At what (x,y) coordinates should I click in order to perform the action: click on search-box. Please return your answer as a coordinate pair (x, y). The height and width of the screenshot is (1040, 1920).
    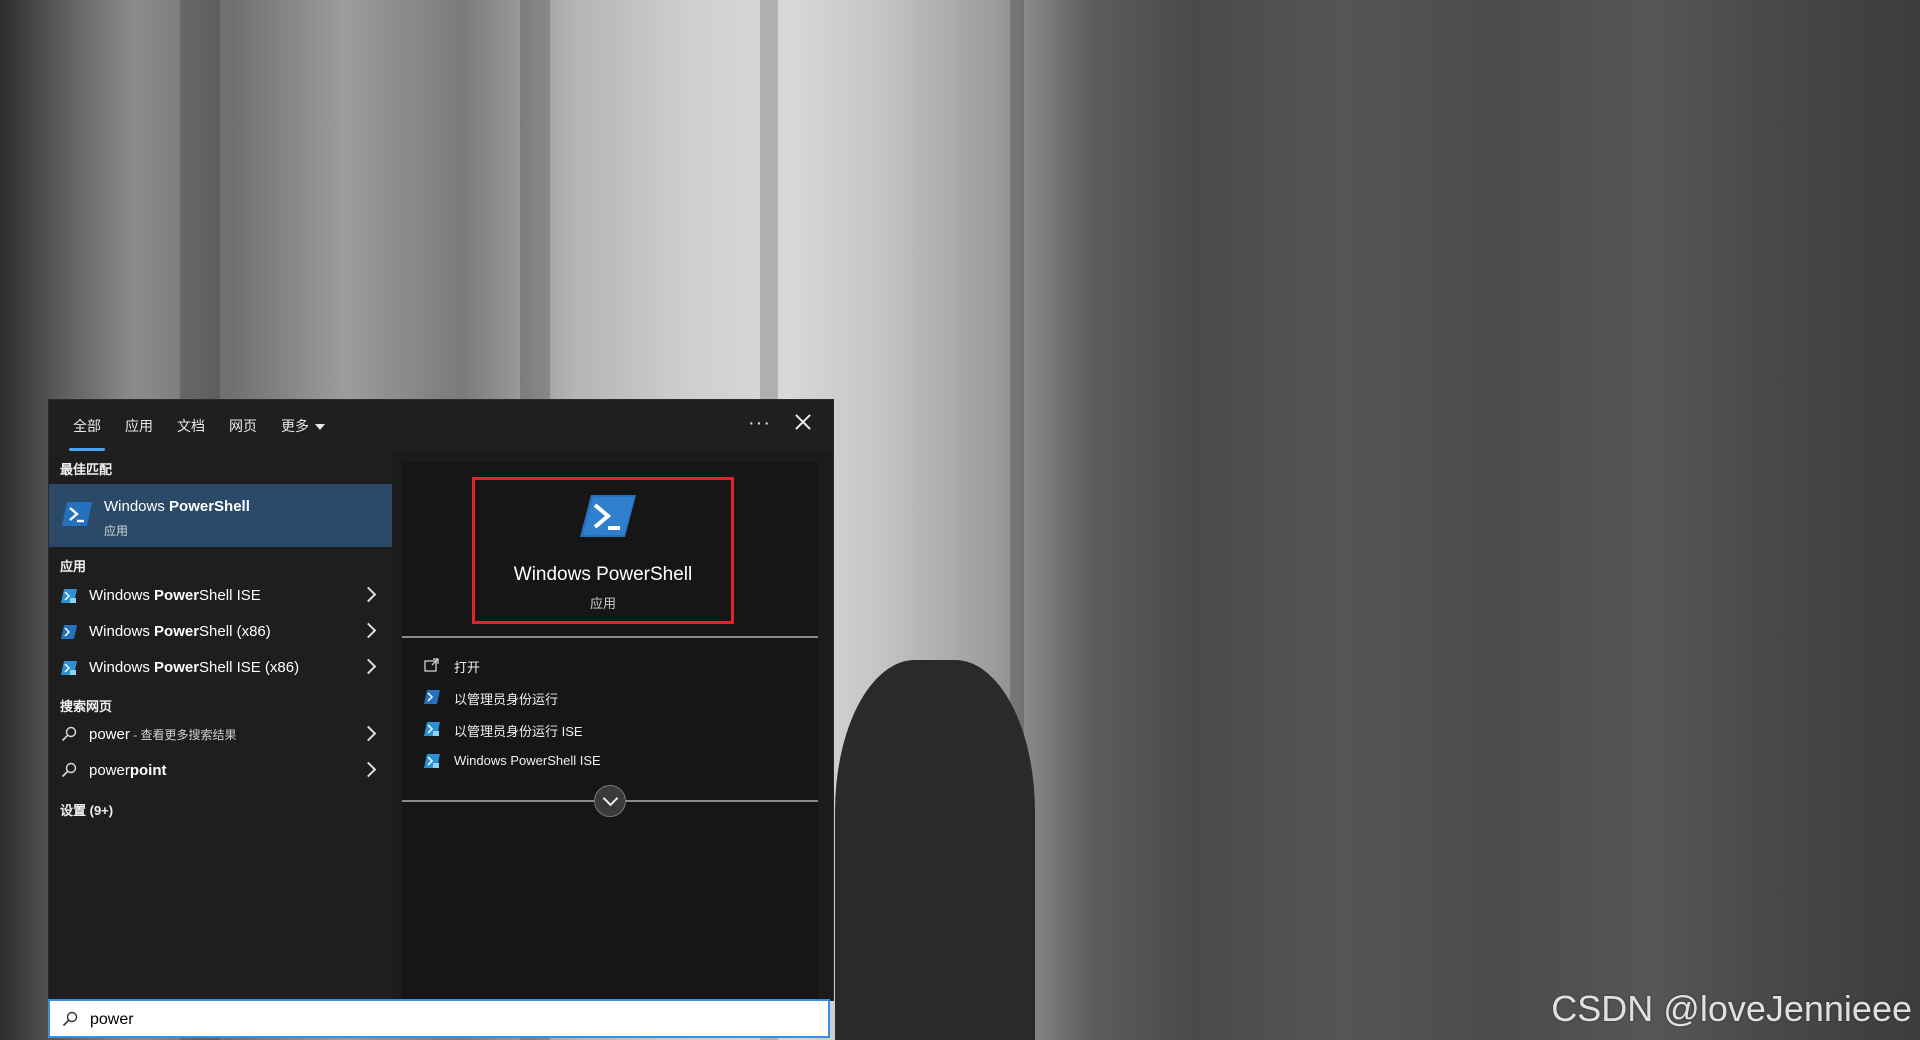
    Looking at the image, I should click on (439, 1018).